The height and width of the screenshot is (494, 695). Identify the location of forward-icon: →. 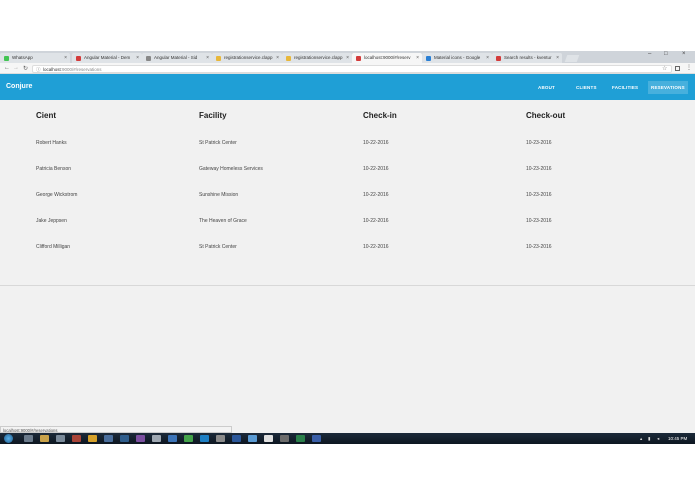
(16, 68).